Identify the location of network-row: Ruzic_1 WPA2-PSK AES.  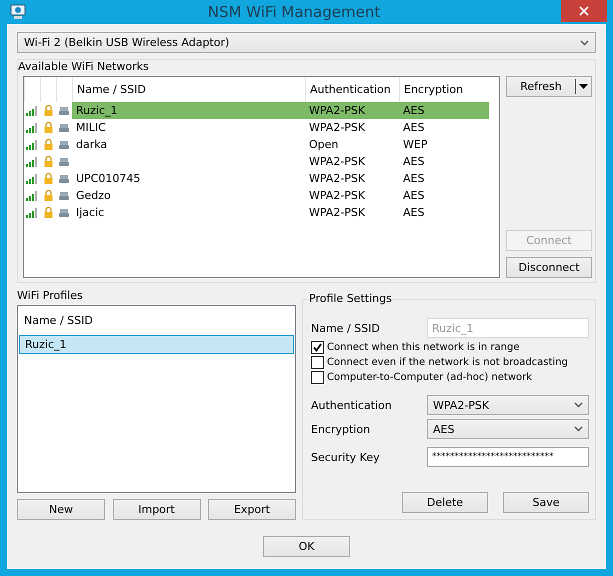
(261, 110).